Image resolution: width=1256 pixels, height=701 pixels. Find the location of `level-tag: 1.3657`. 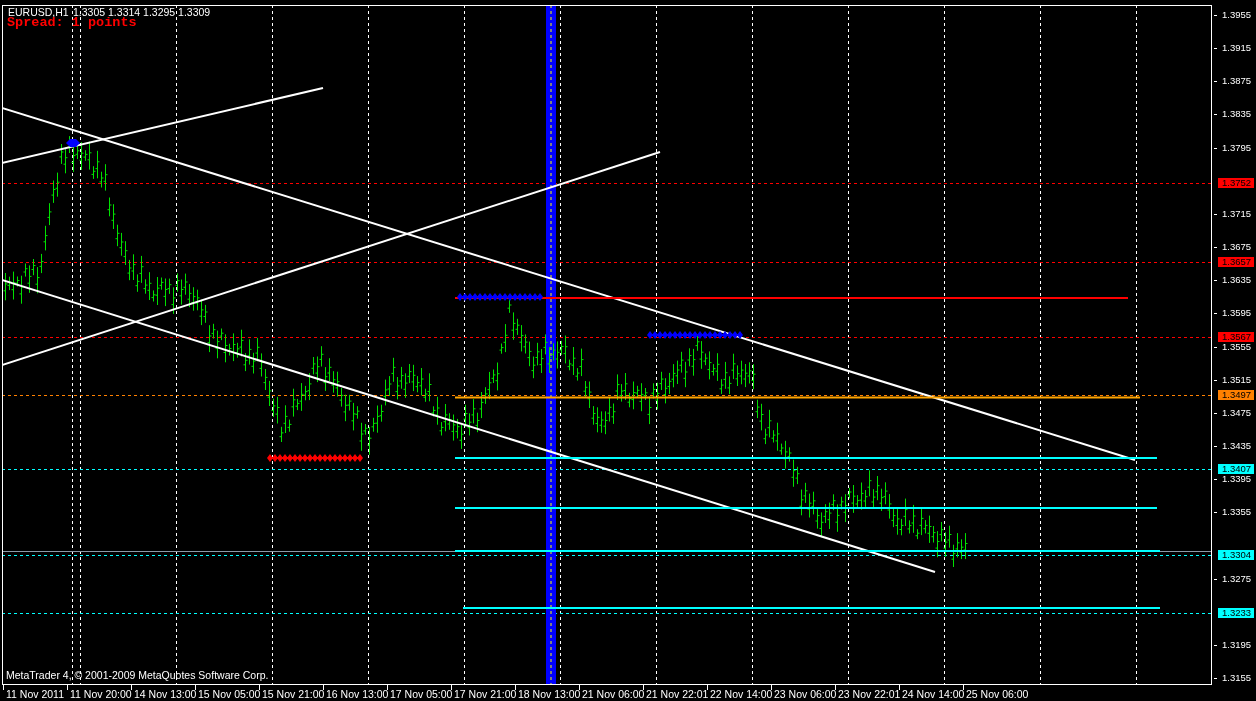

level-tag: 1.3657 is located at coordinates (1236, 261).